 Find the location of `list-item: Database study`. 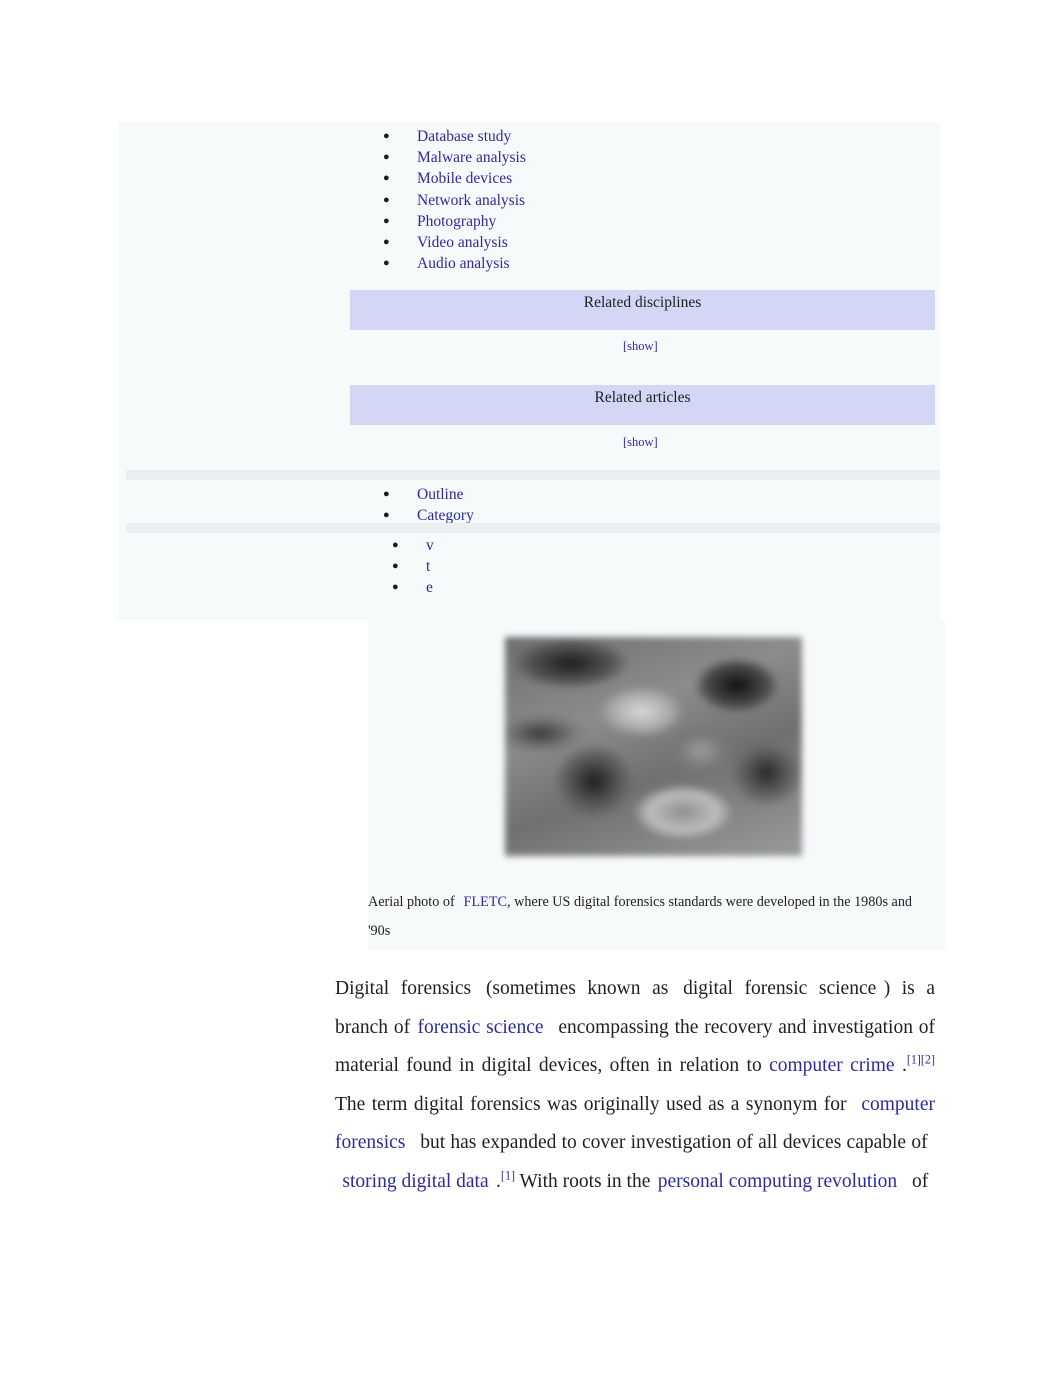

list-item: Database study is located at coordinates (454, 136).